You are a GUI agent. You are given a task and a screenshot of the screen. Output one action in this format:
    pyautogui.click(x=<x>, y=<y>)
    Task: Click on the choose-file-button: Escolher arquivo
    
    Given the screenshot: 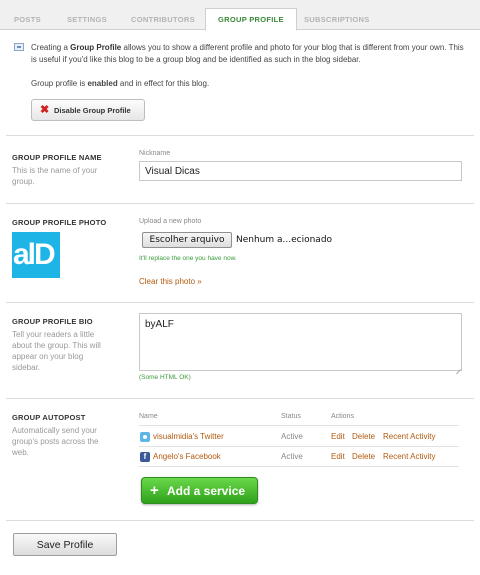 What is the action you would take?
    pyautogui.click(x=187, y=240)
    